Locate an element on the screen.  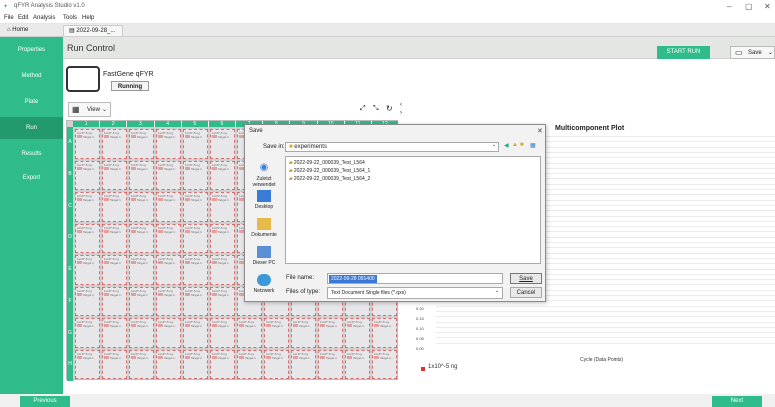
place-recent: ◉ Zuletzt verwendet is located at coordinates (264, 175).